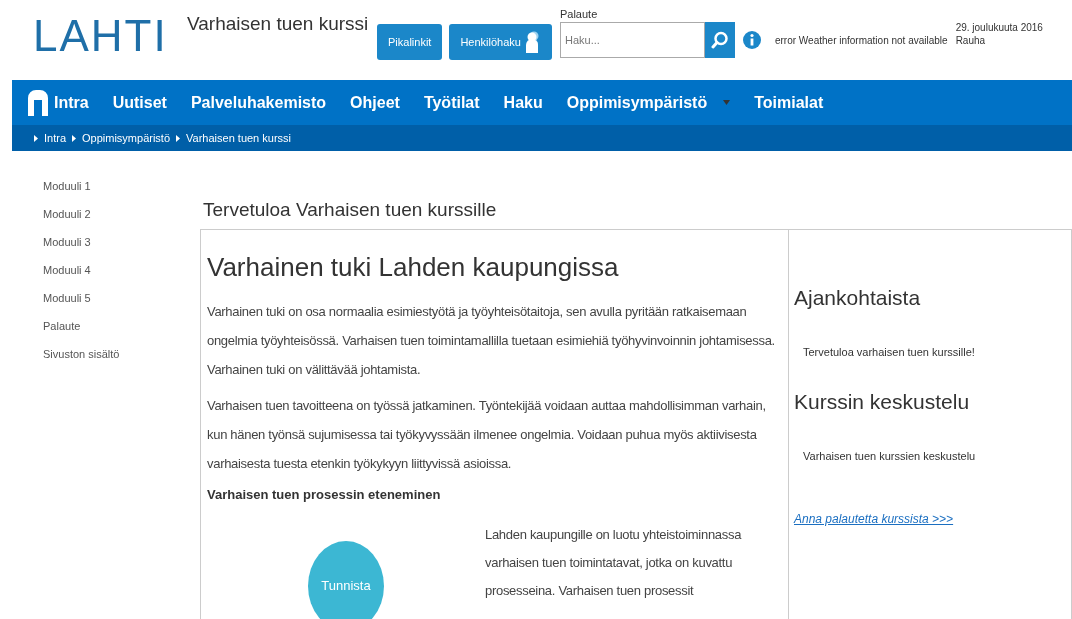  What do you see at coordinates (413, 267) in the screenshot?
I see `article-heading: Varhainen tuki Lahden kaupungissa` at bounding box center [413, 267].